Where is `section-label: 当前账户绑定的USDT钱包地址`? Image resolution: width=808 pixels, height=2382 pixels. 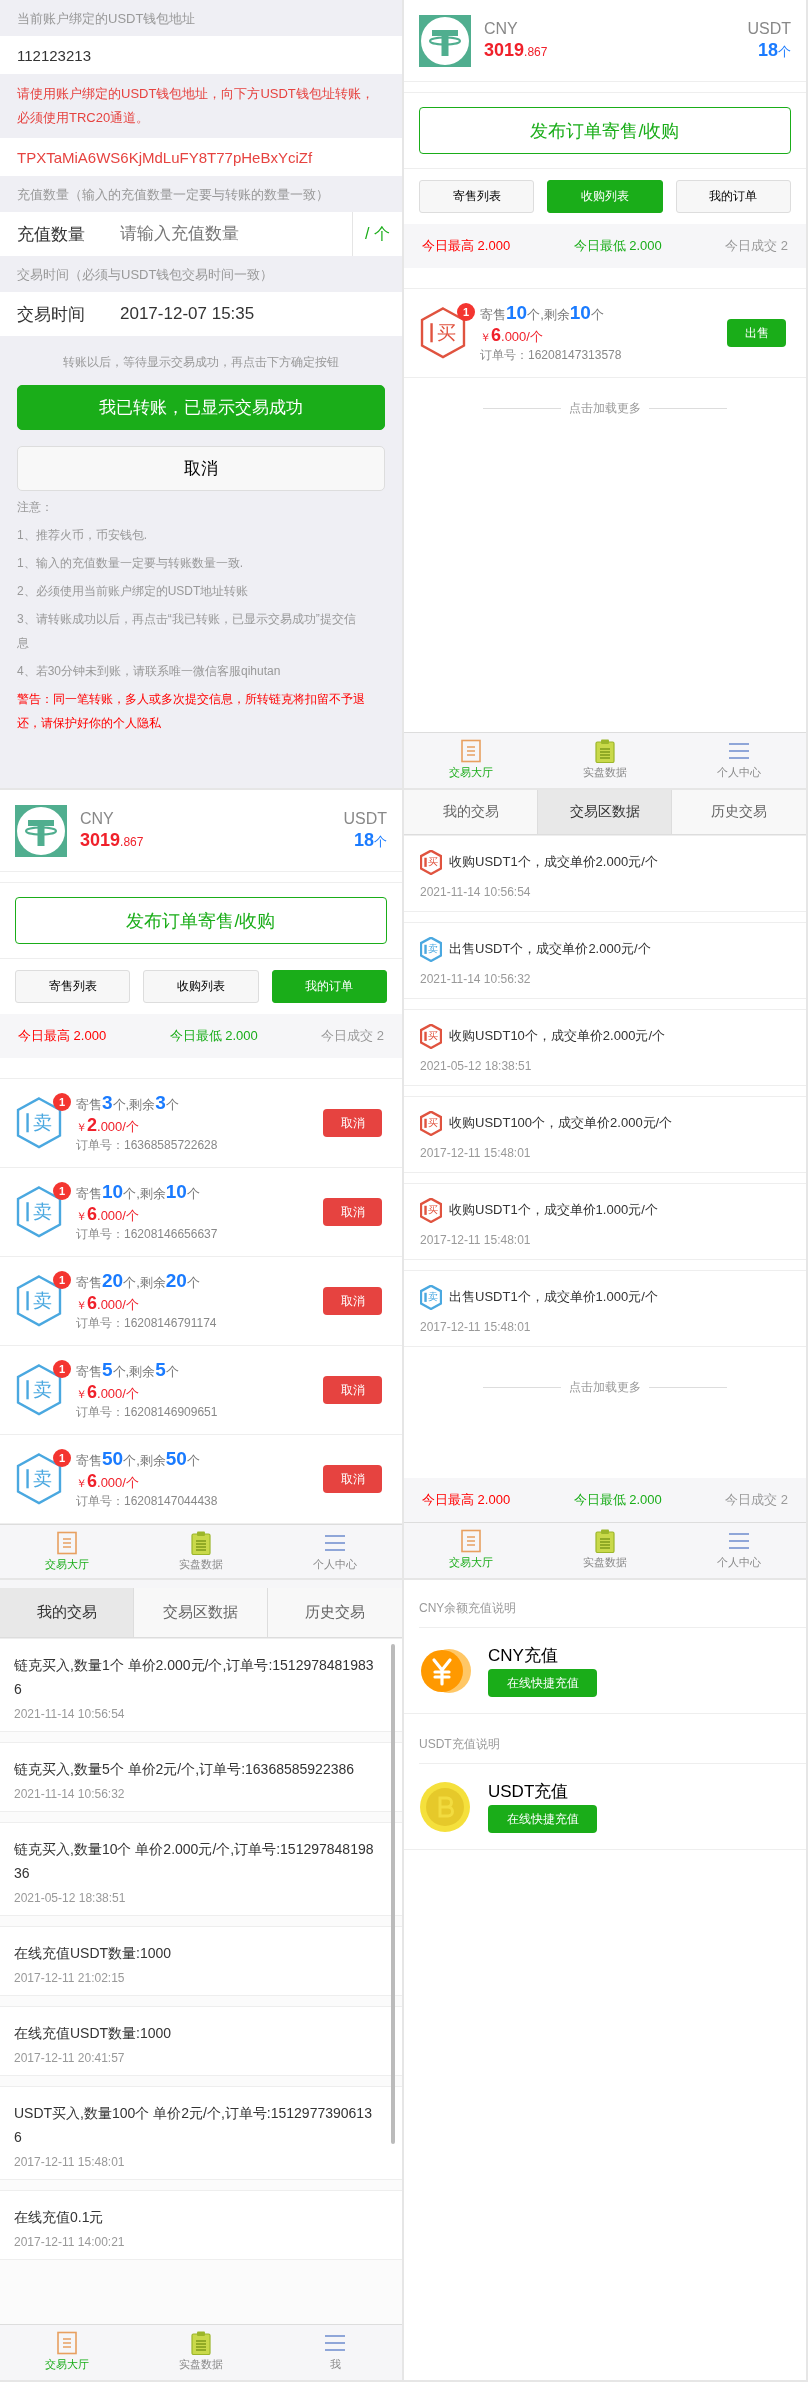 section-label: 当前账户绑定的USDT钱包地址 is located at coordinates (106, 19).